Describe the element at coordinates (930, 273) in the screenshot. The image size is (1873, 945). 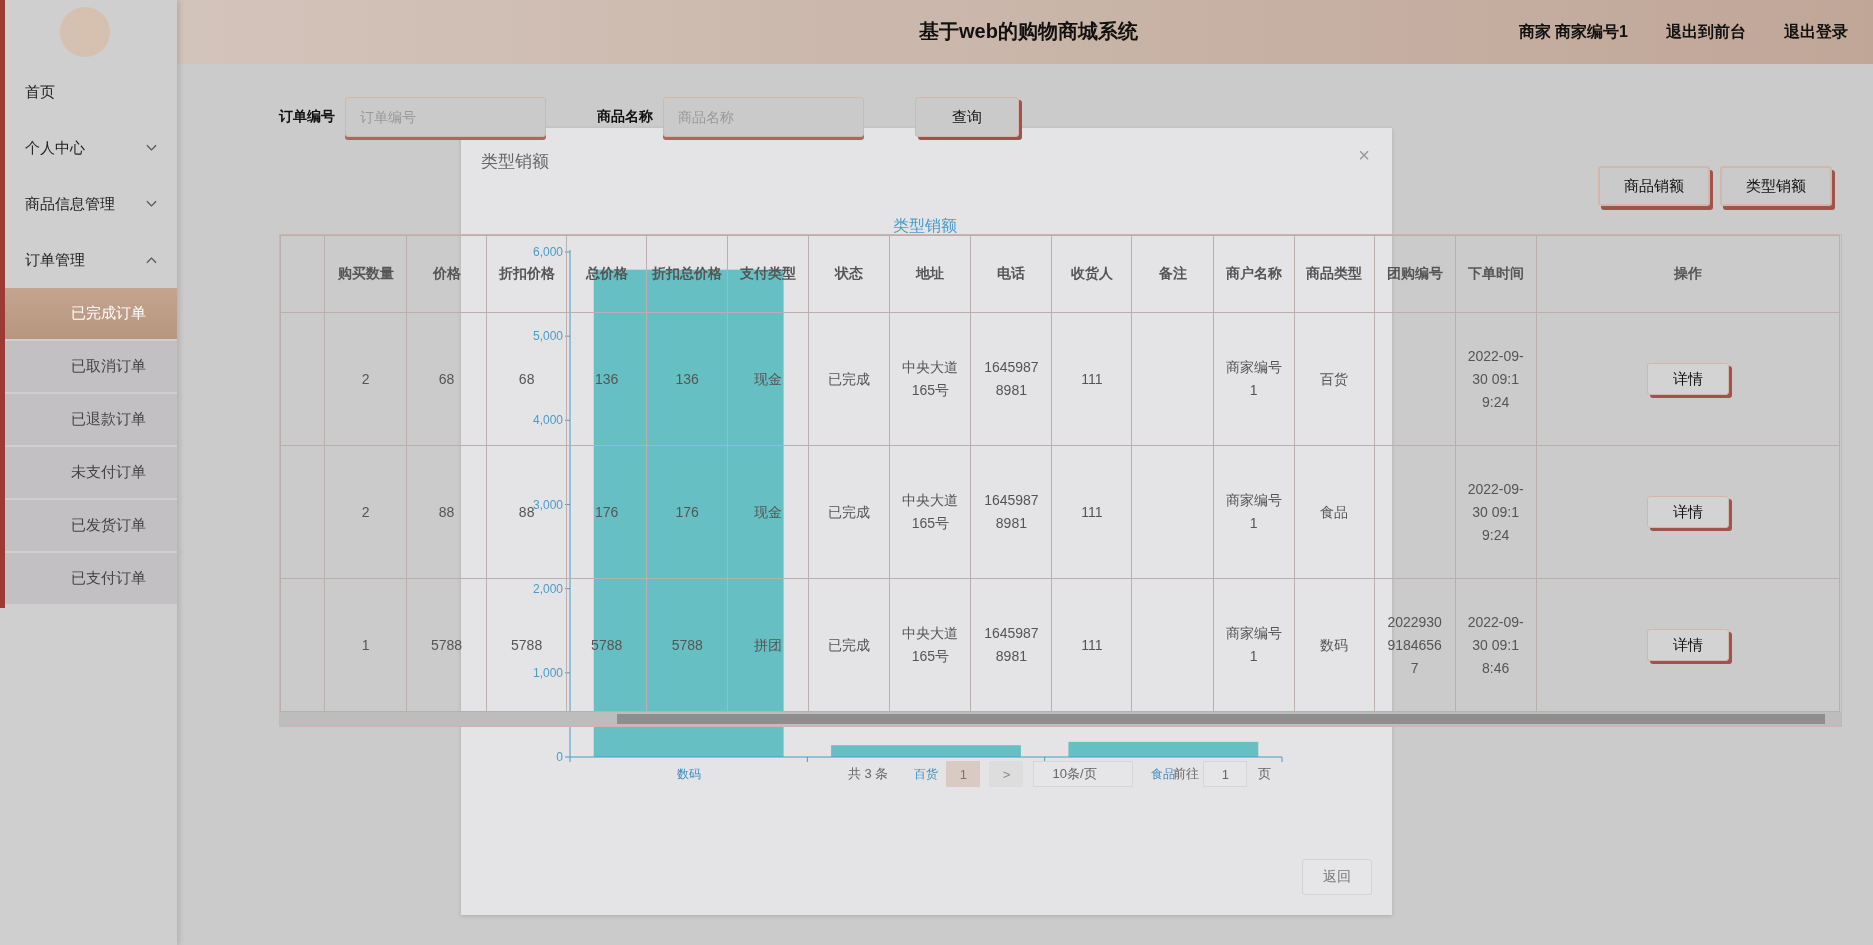
I see `column-header: 地址` at that location.